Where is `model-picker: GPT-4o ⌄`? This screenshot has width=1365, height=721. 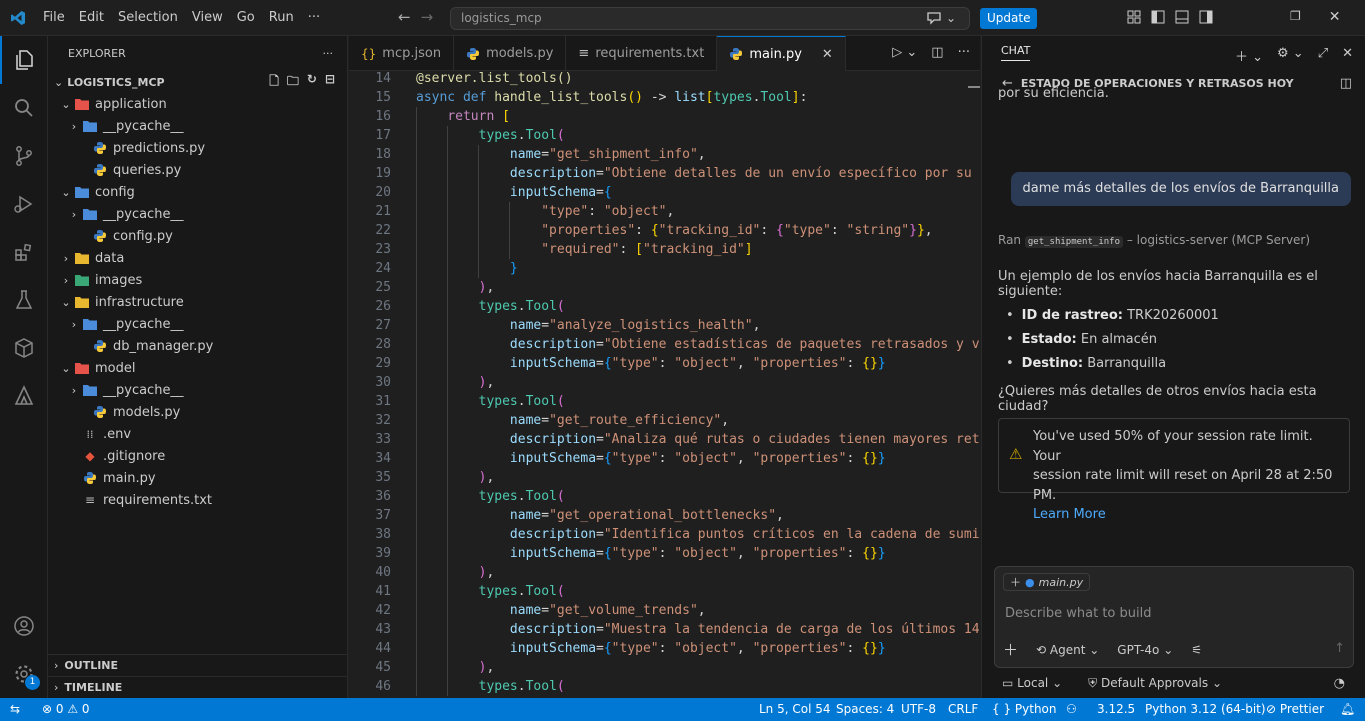 model-picker: GPT-4o ⌄ is located at coordinates (1145, 650).